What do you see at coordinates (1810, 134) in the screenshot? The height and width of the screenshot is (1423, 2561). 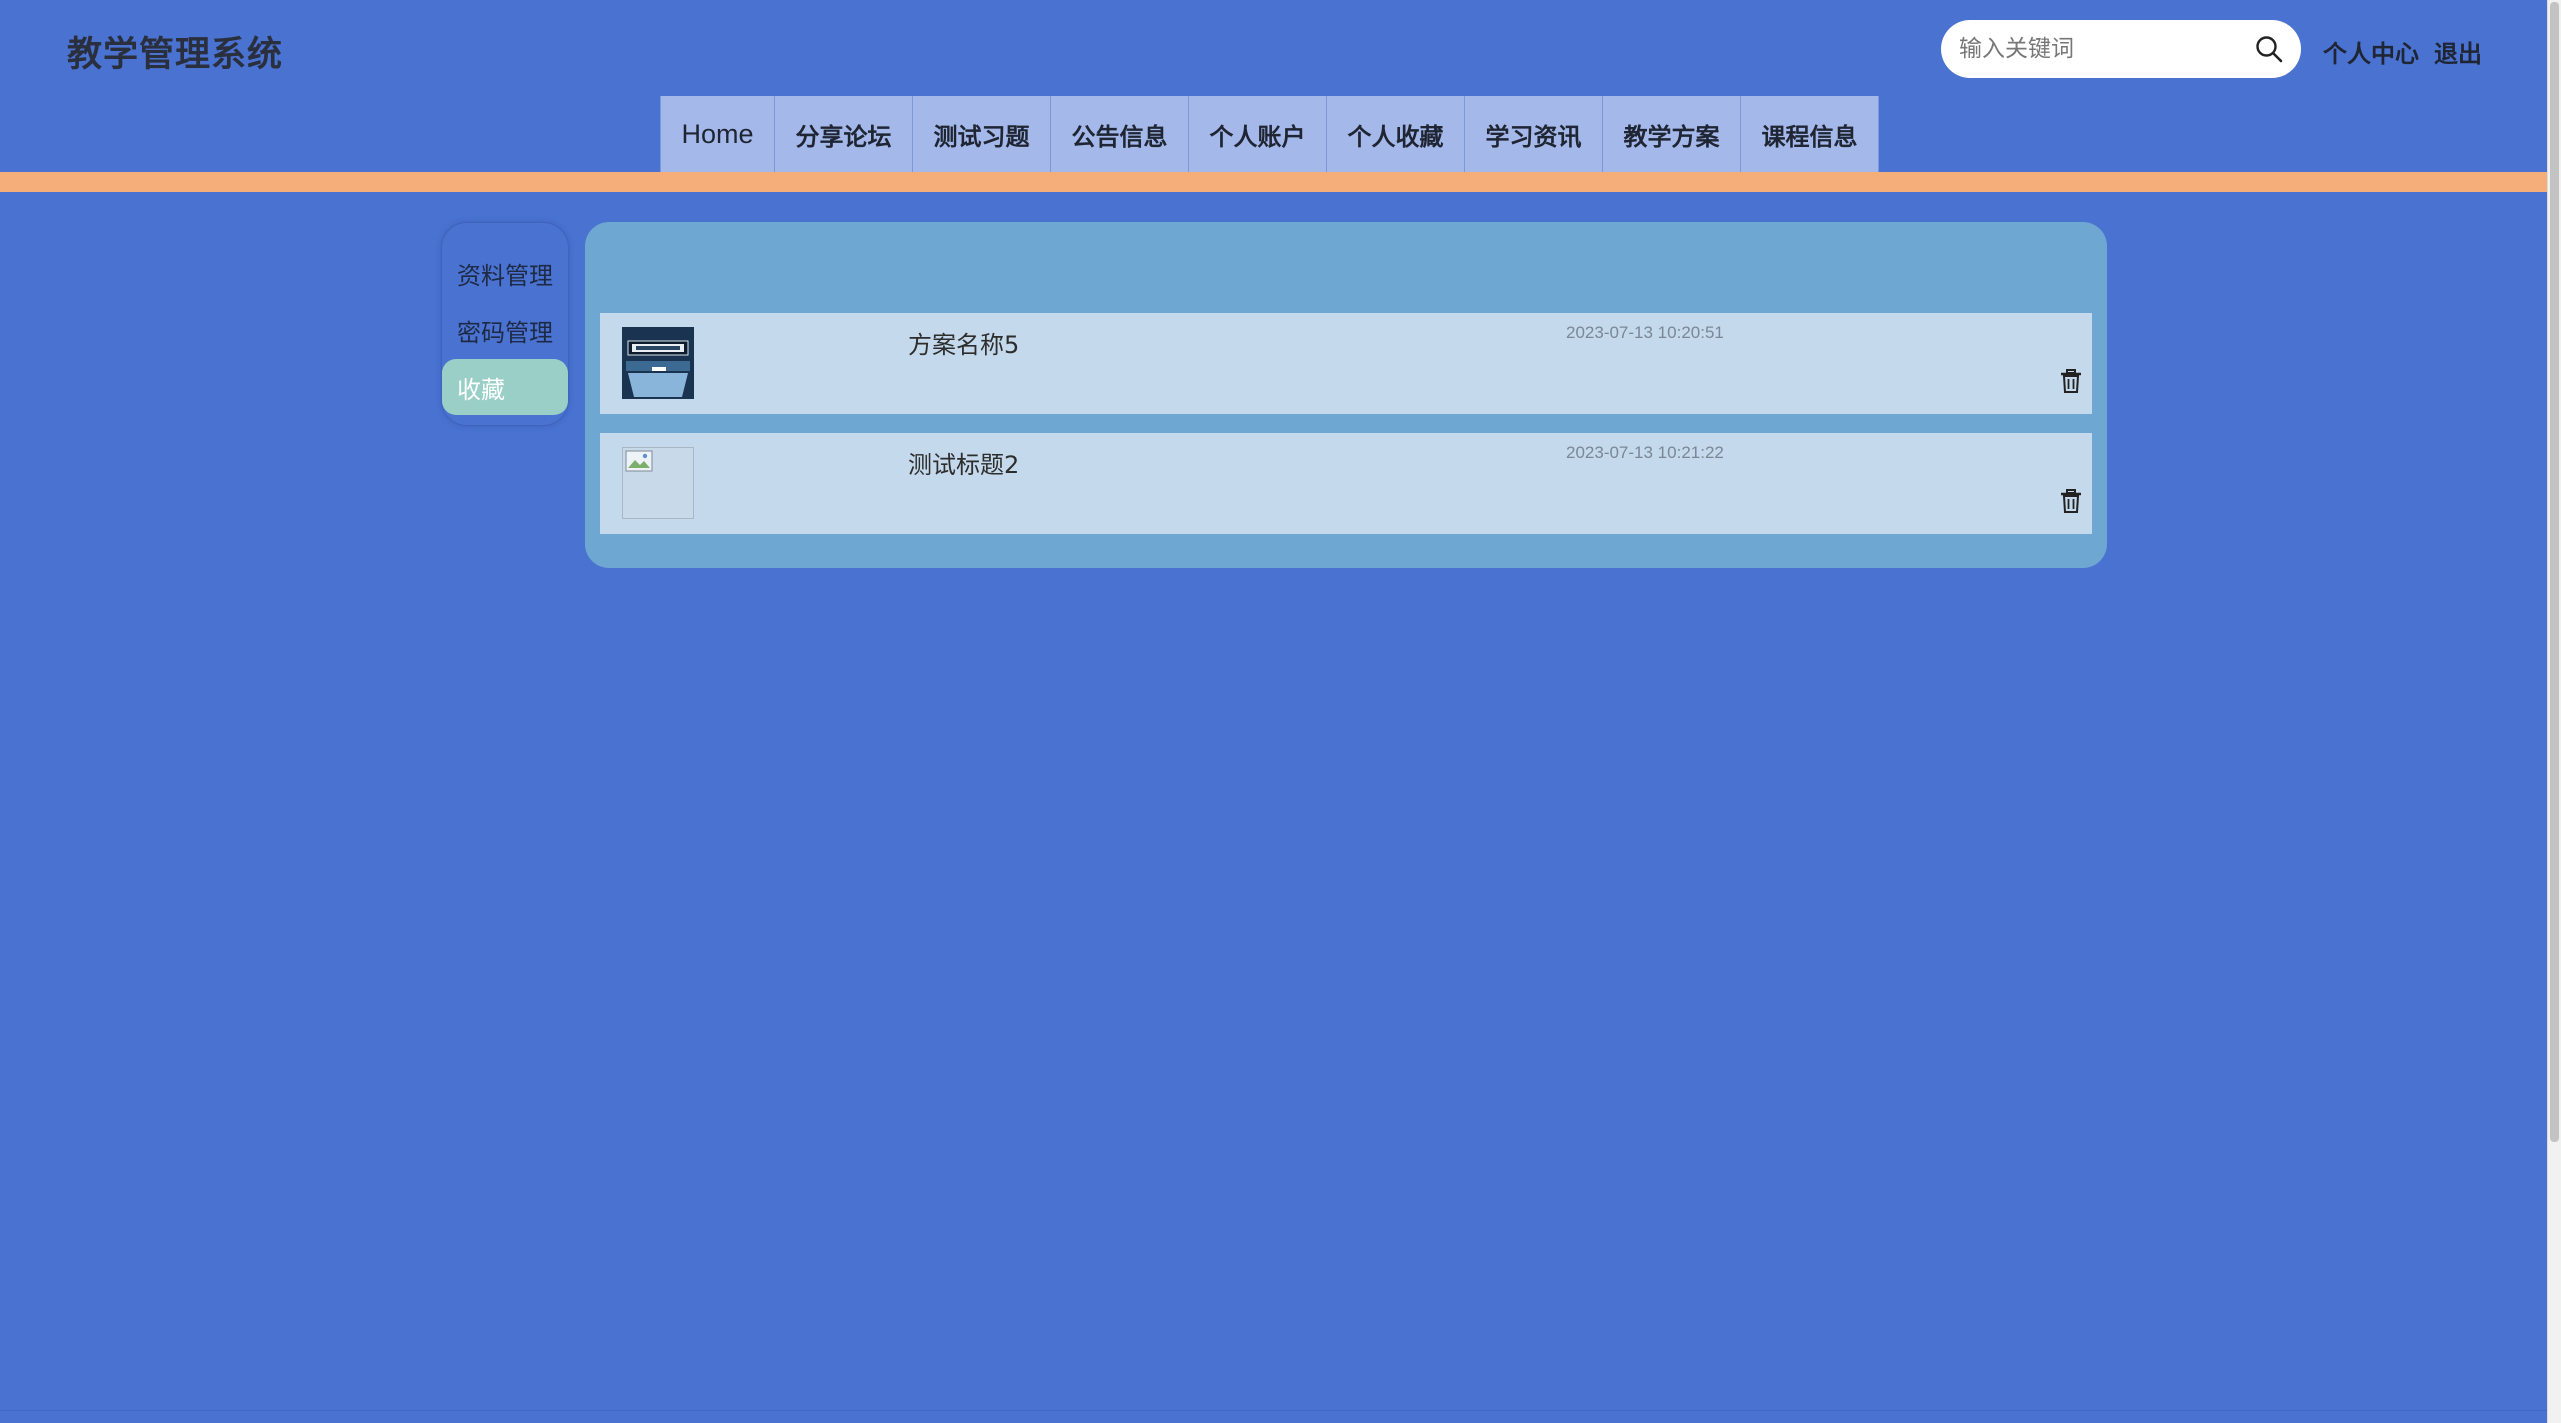 I see `nav-courses: 课程信息` at bounding box center [1810, 134].